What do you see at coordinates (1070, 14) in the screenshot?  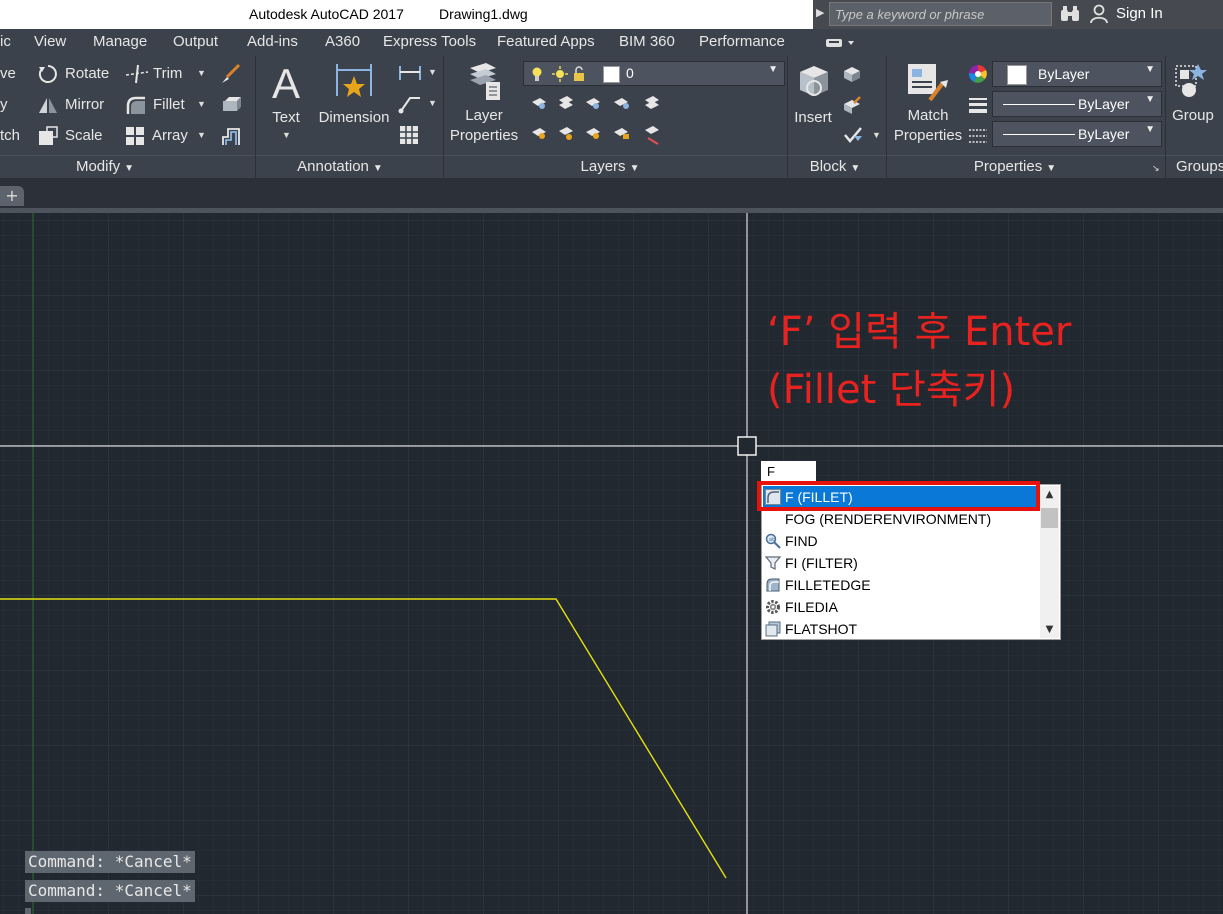 I see `binoculars-icon` at bounding box center [1070, 14].